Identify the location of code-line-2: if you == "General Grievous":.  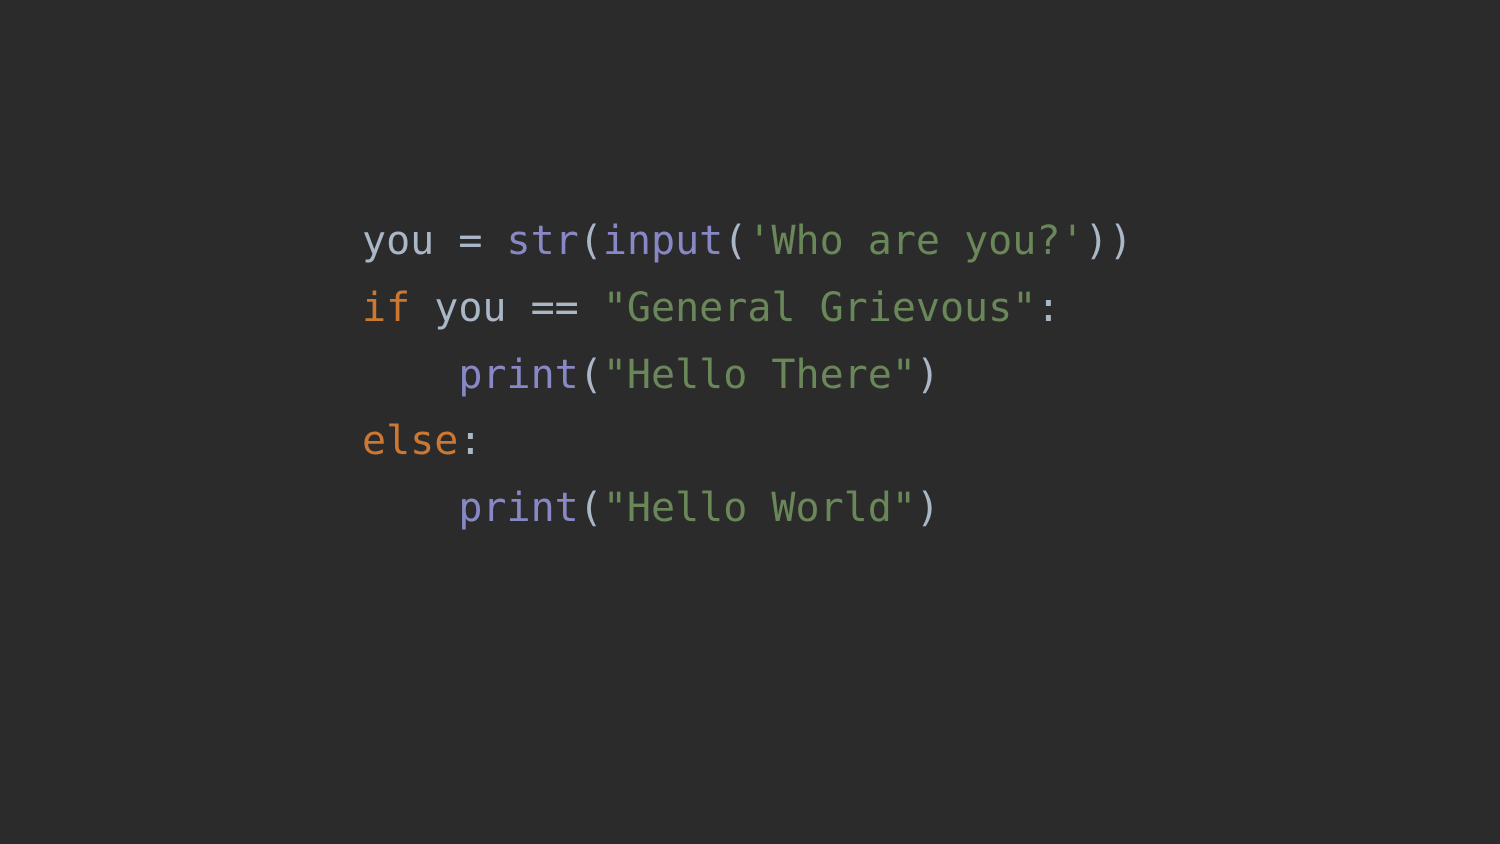
(747, 308).